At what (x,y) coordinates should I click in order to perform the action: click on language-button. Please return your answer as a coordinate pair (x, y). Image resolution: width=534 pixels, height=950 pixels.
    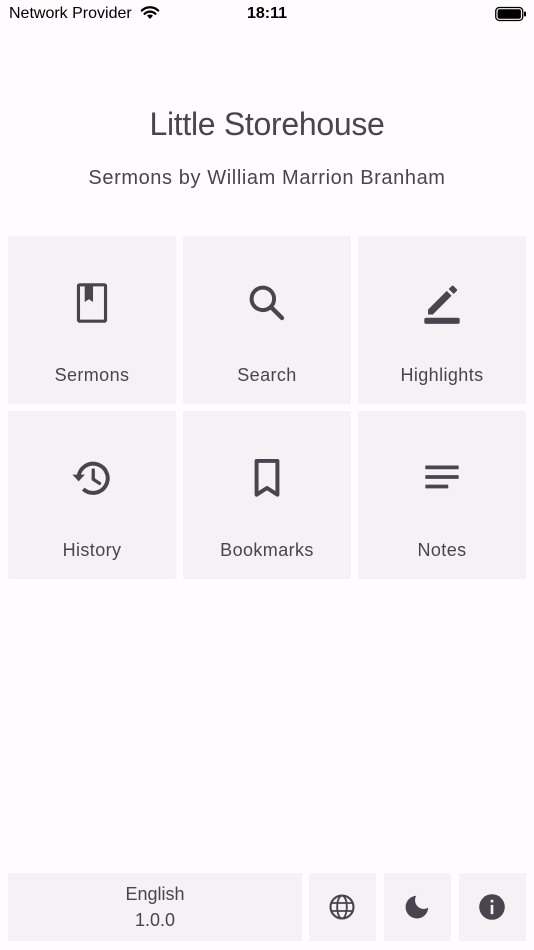
    Looking at the image, I should click on (342, 907).